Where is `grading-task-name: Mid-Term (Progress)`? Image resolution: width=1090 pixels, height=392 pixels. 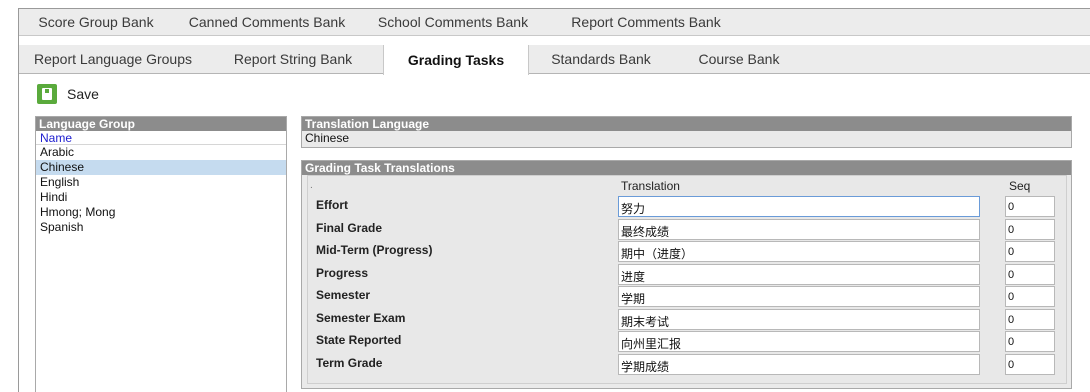
grading-task-name: Mid-Term (Progress) is located at coordinates (374, 250).